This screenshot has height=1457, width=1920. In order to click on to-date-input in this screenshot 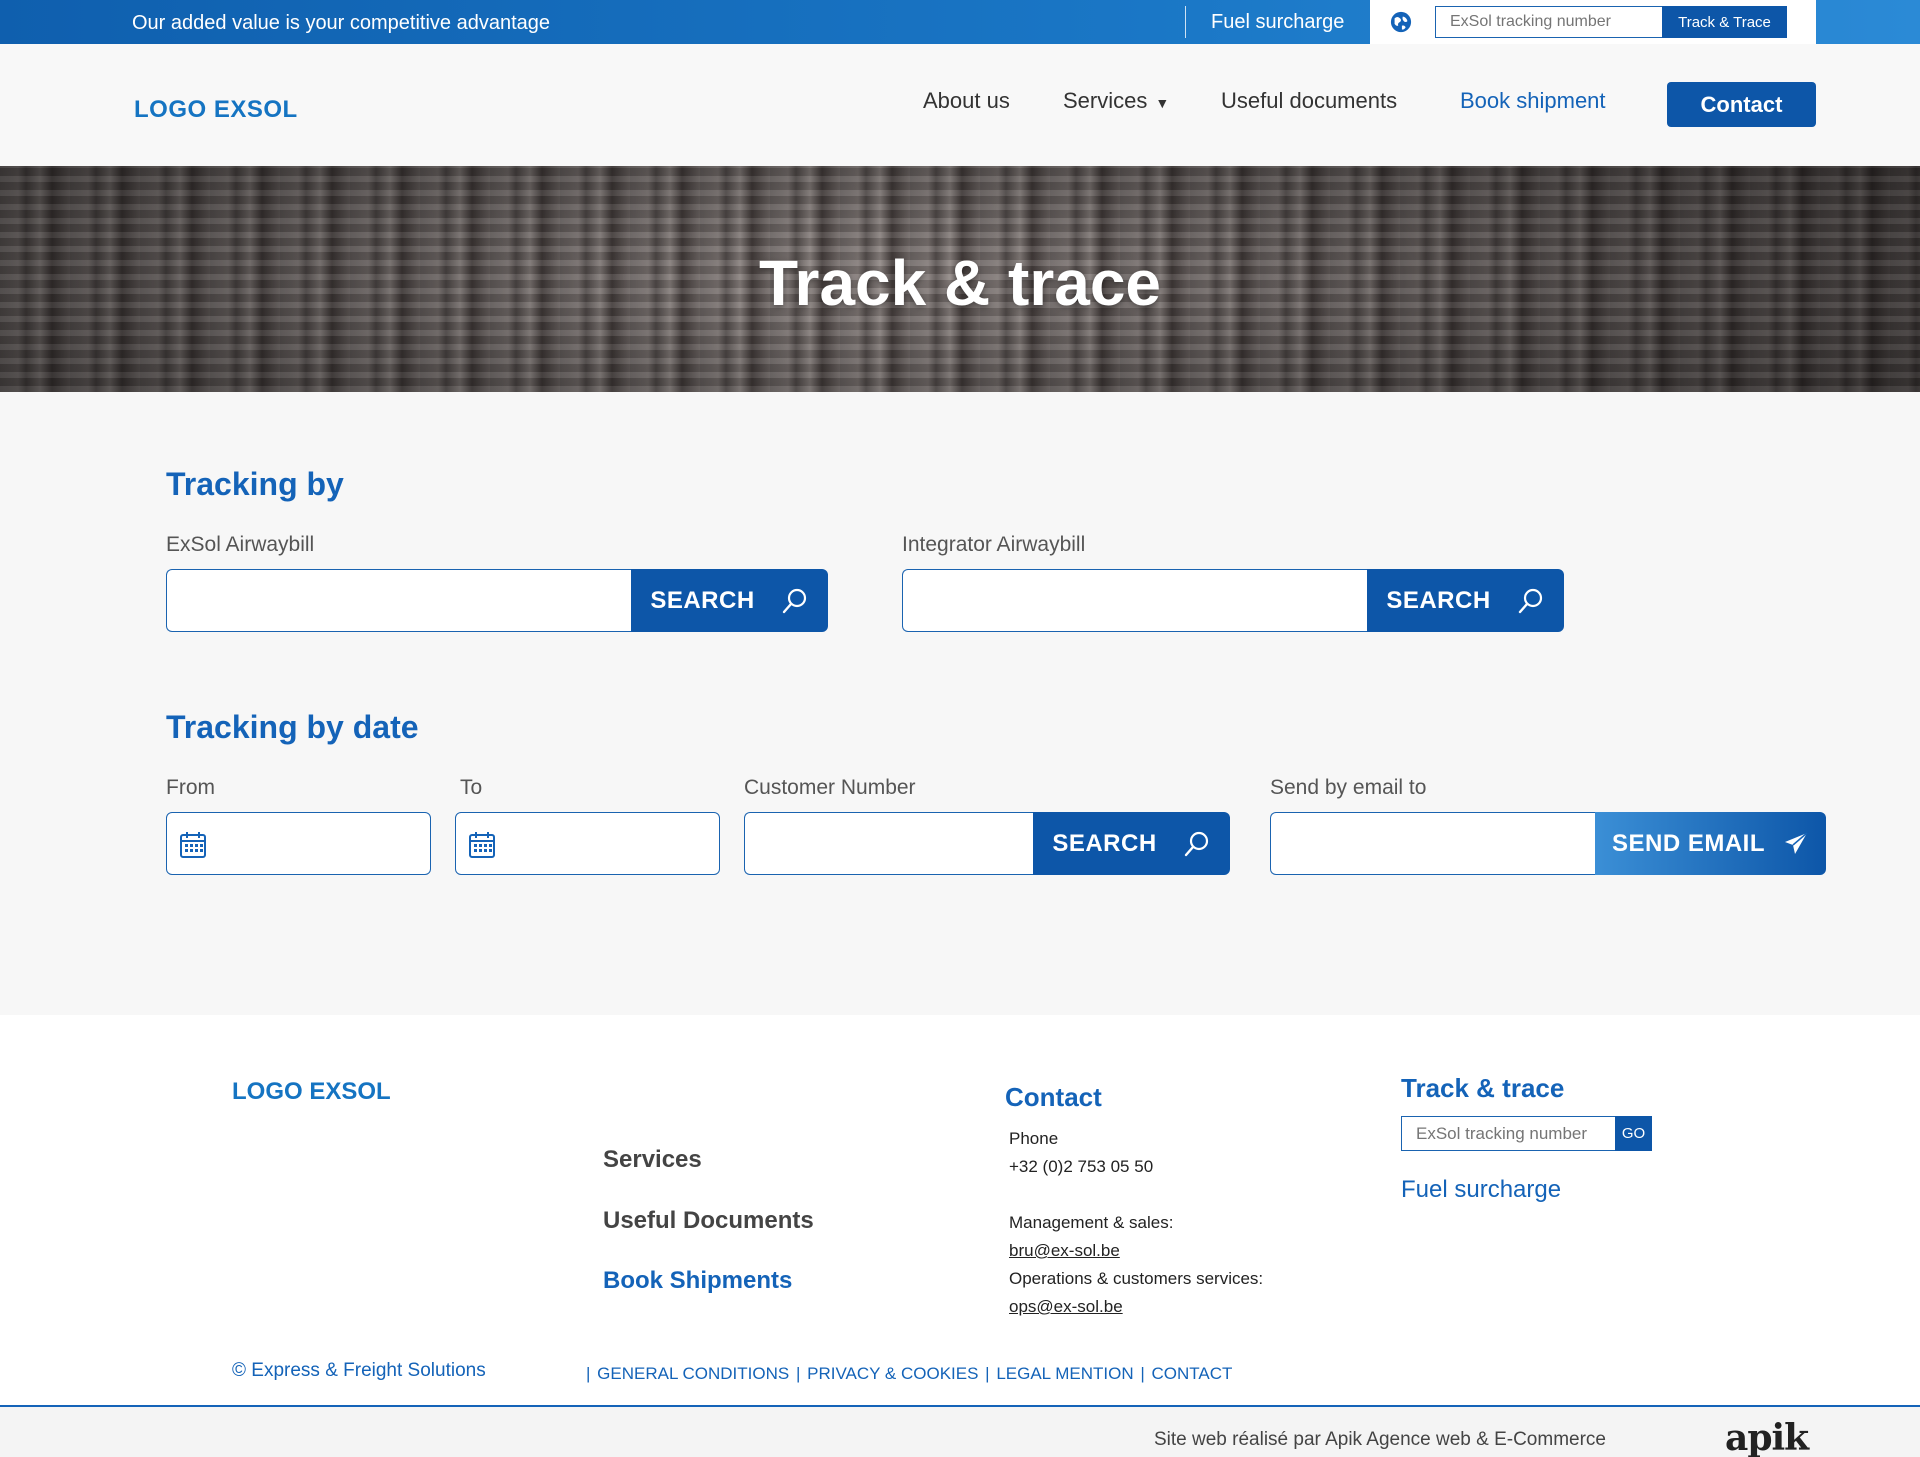, I will do `click(587, 843)`.